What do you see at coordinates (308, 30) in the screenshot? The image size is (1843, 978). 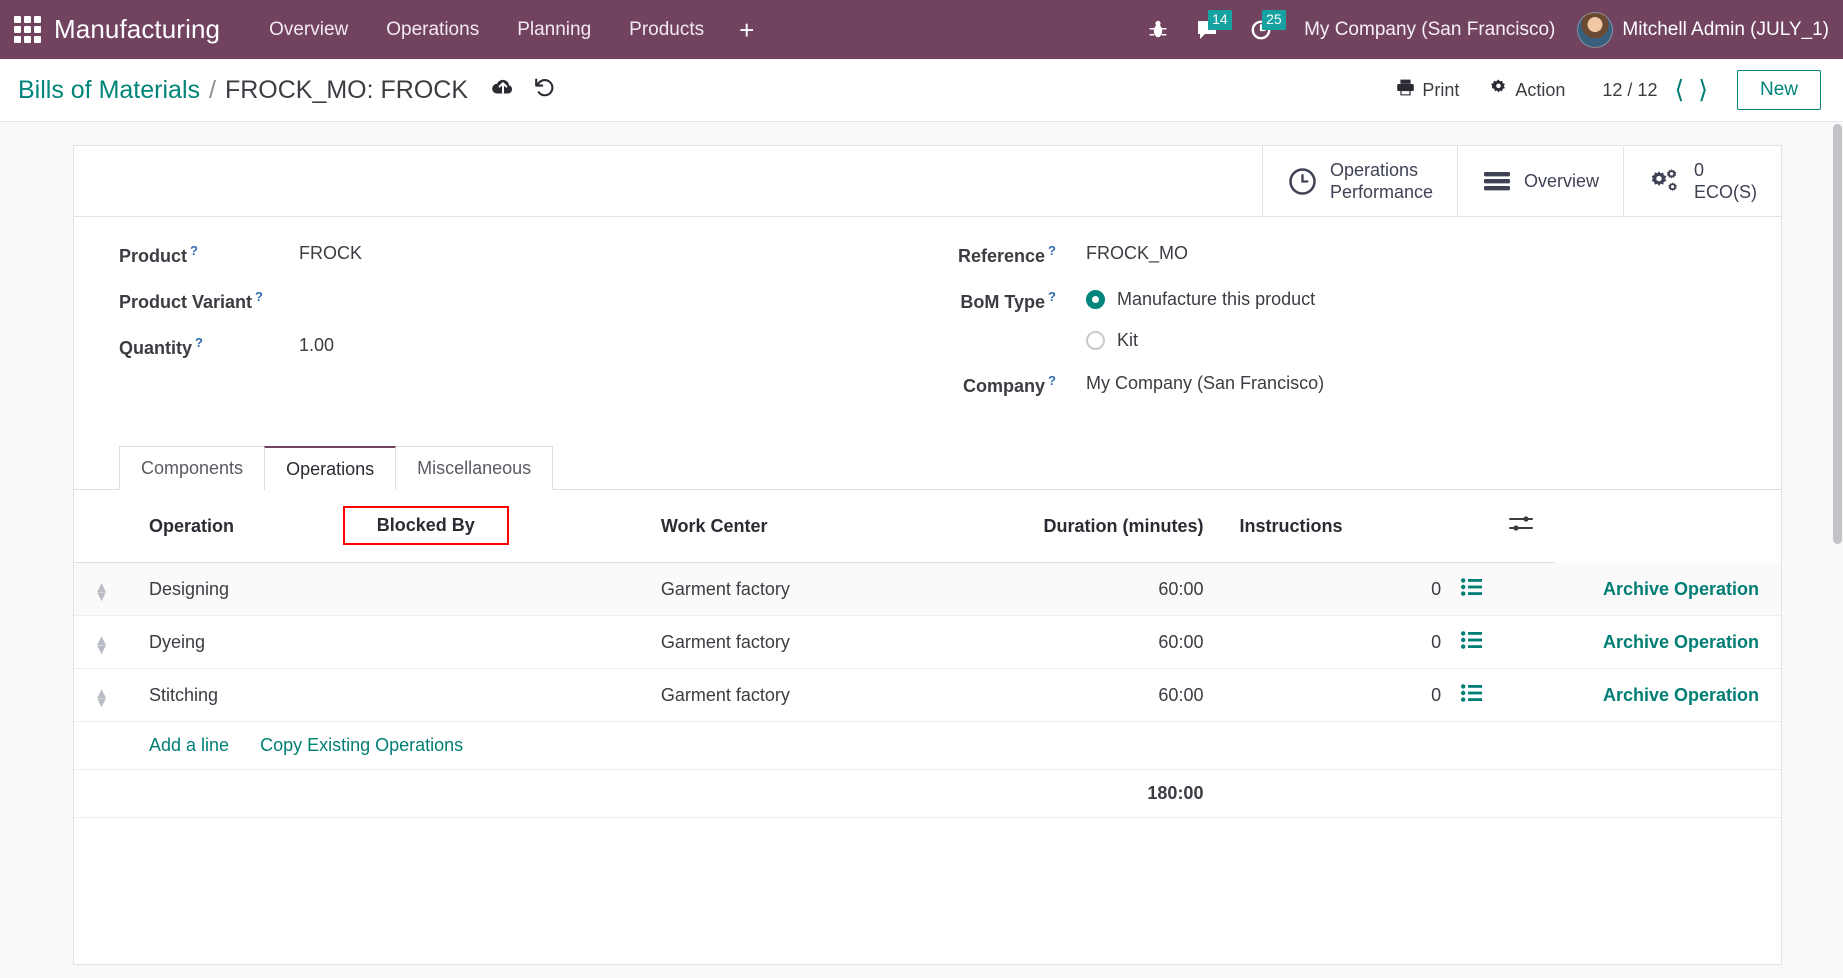 I see `menu-item-overview: Overview` at bounding box center [308, 30].